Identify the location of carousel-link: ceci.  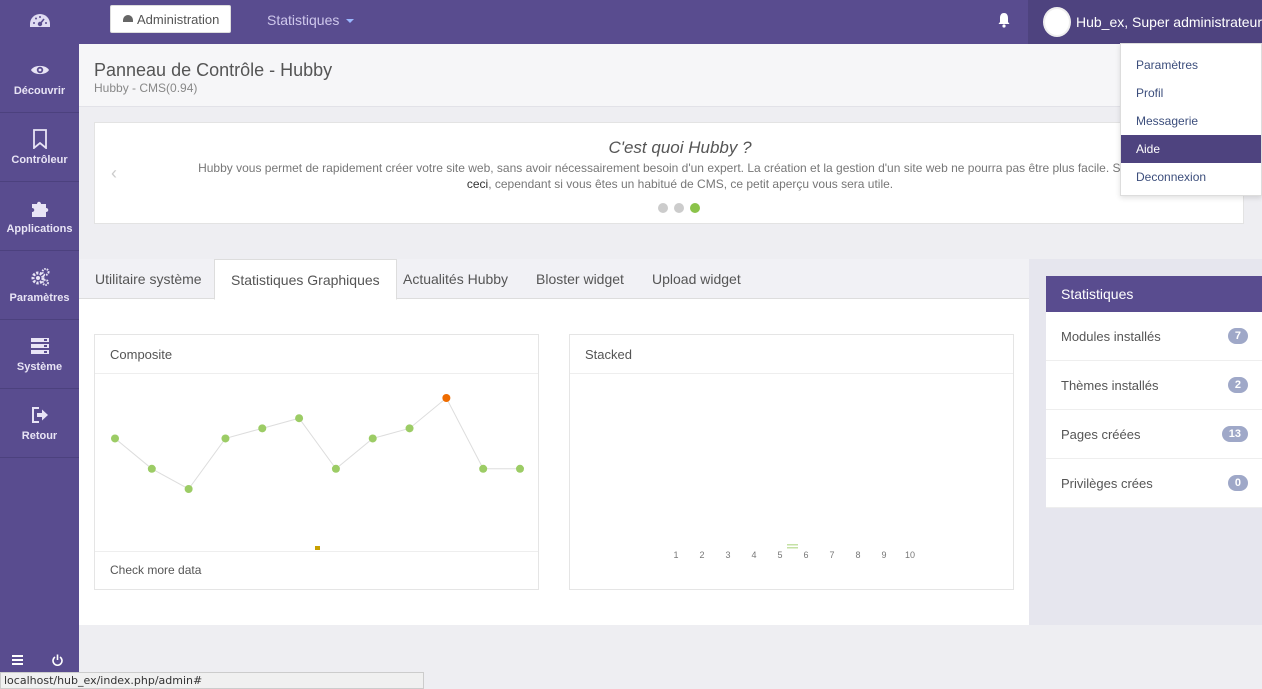
(477, 184).